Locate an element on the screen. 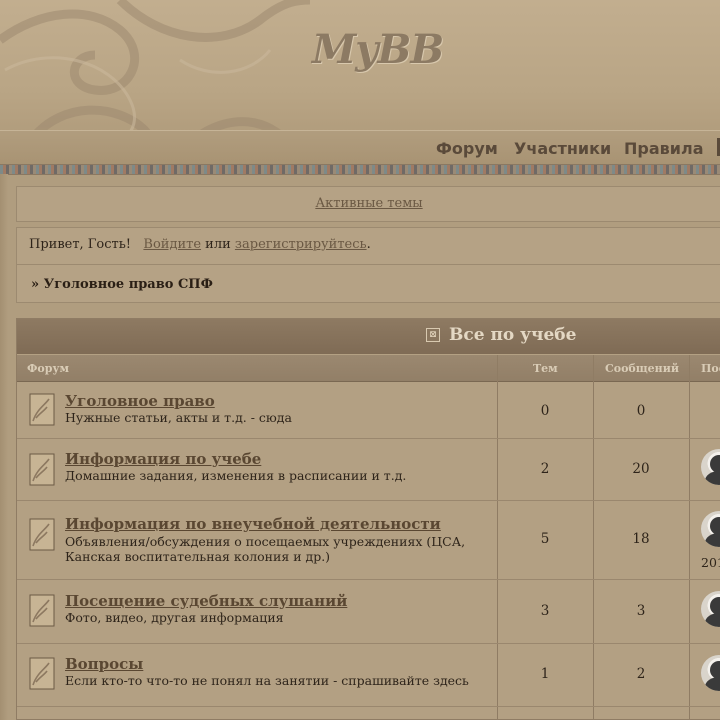 Image resolution: width=720 pixels, height=720 pixels. topic-count: 3 is located at coordinates (545, 611).